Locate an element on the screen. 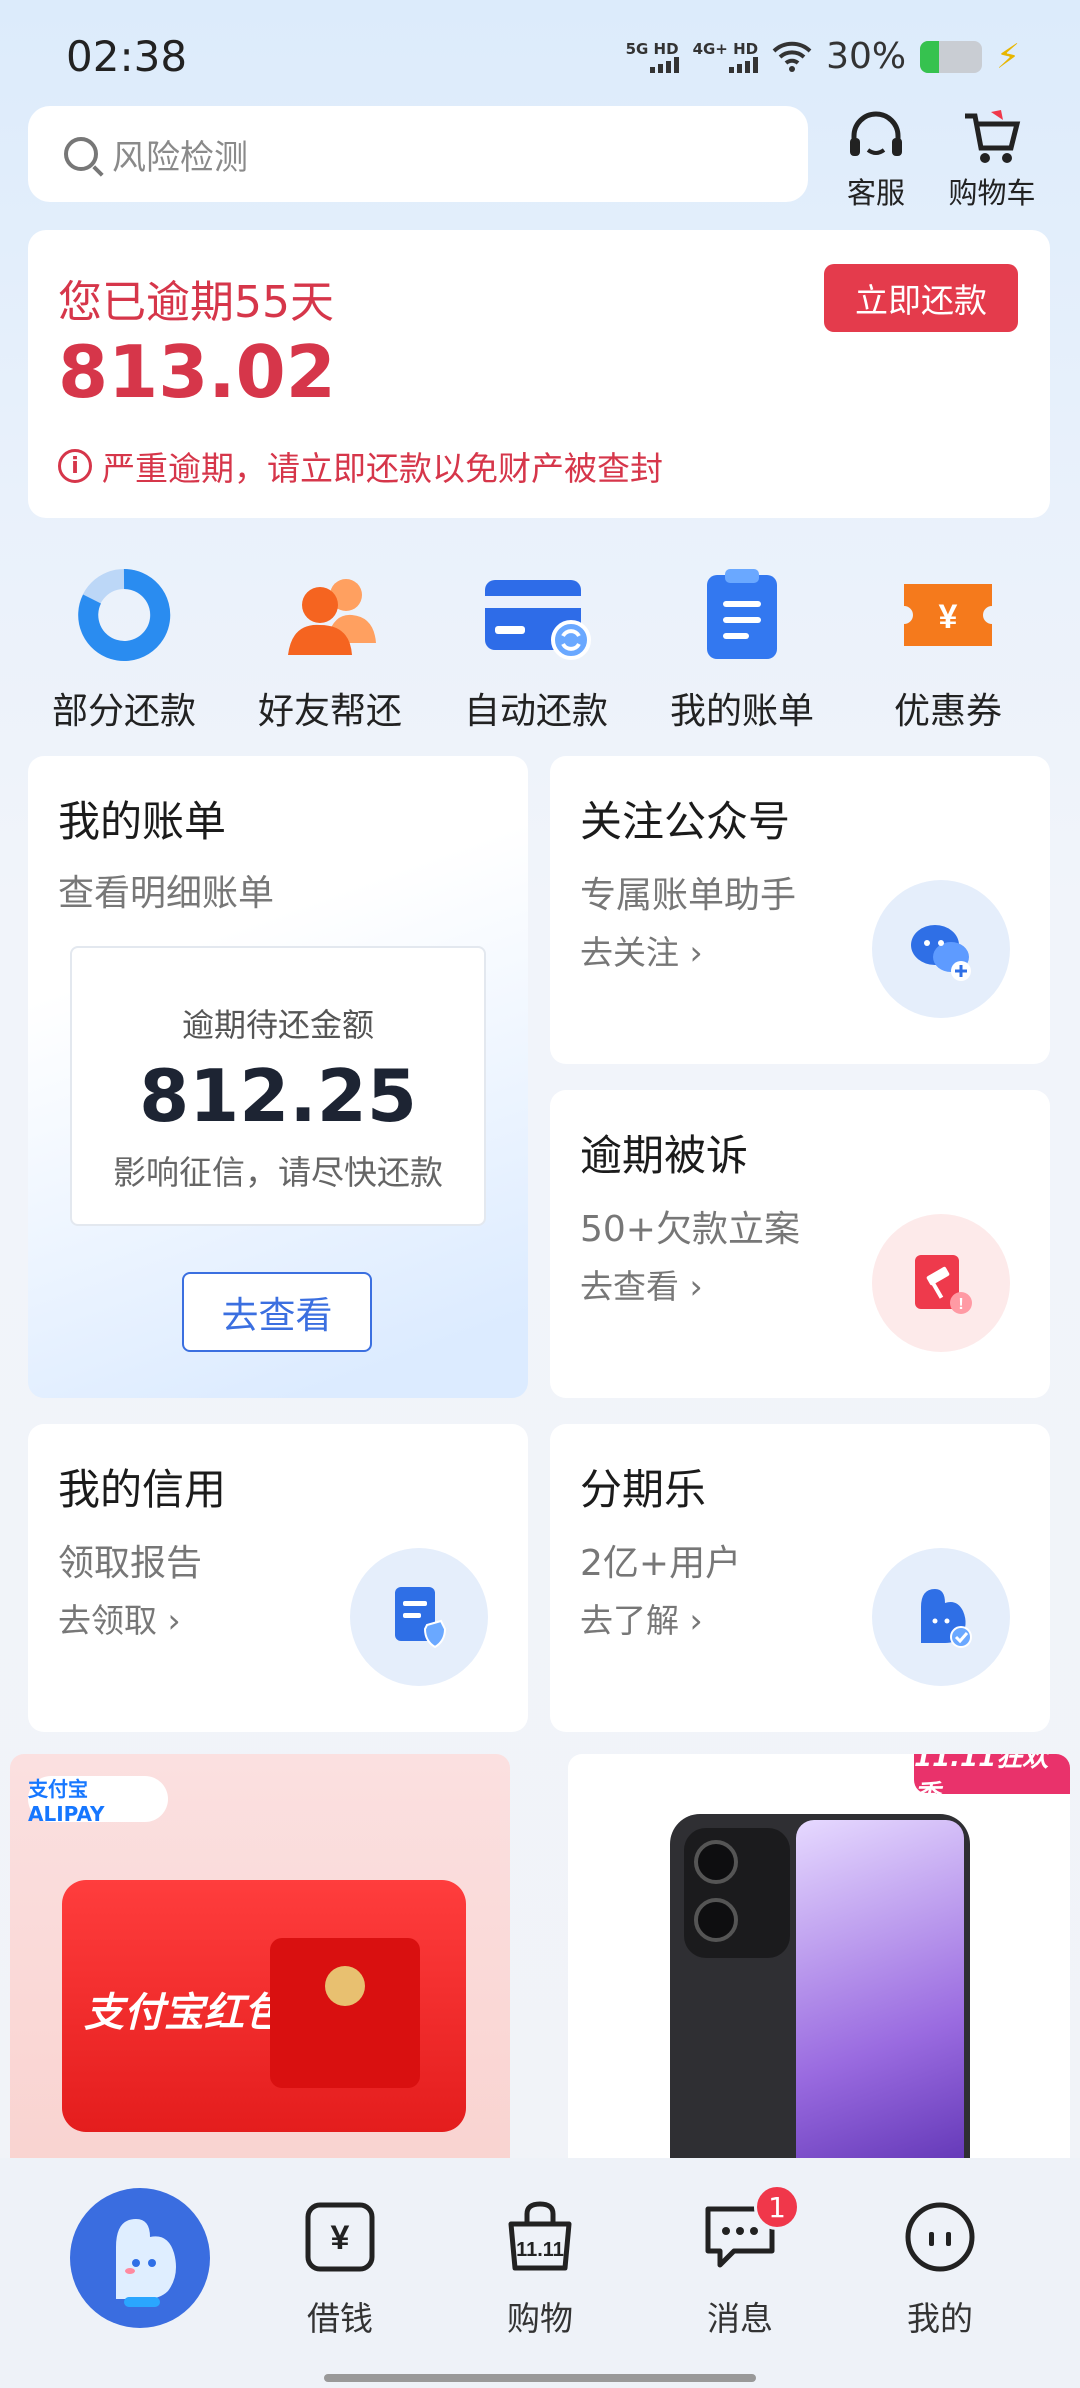 Image resolution: width=1080 pixels, height=2388 pixels. phone-promo-banner: 11.11狂欢季 is located at coordinates (819, 1964).